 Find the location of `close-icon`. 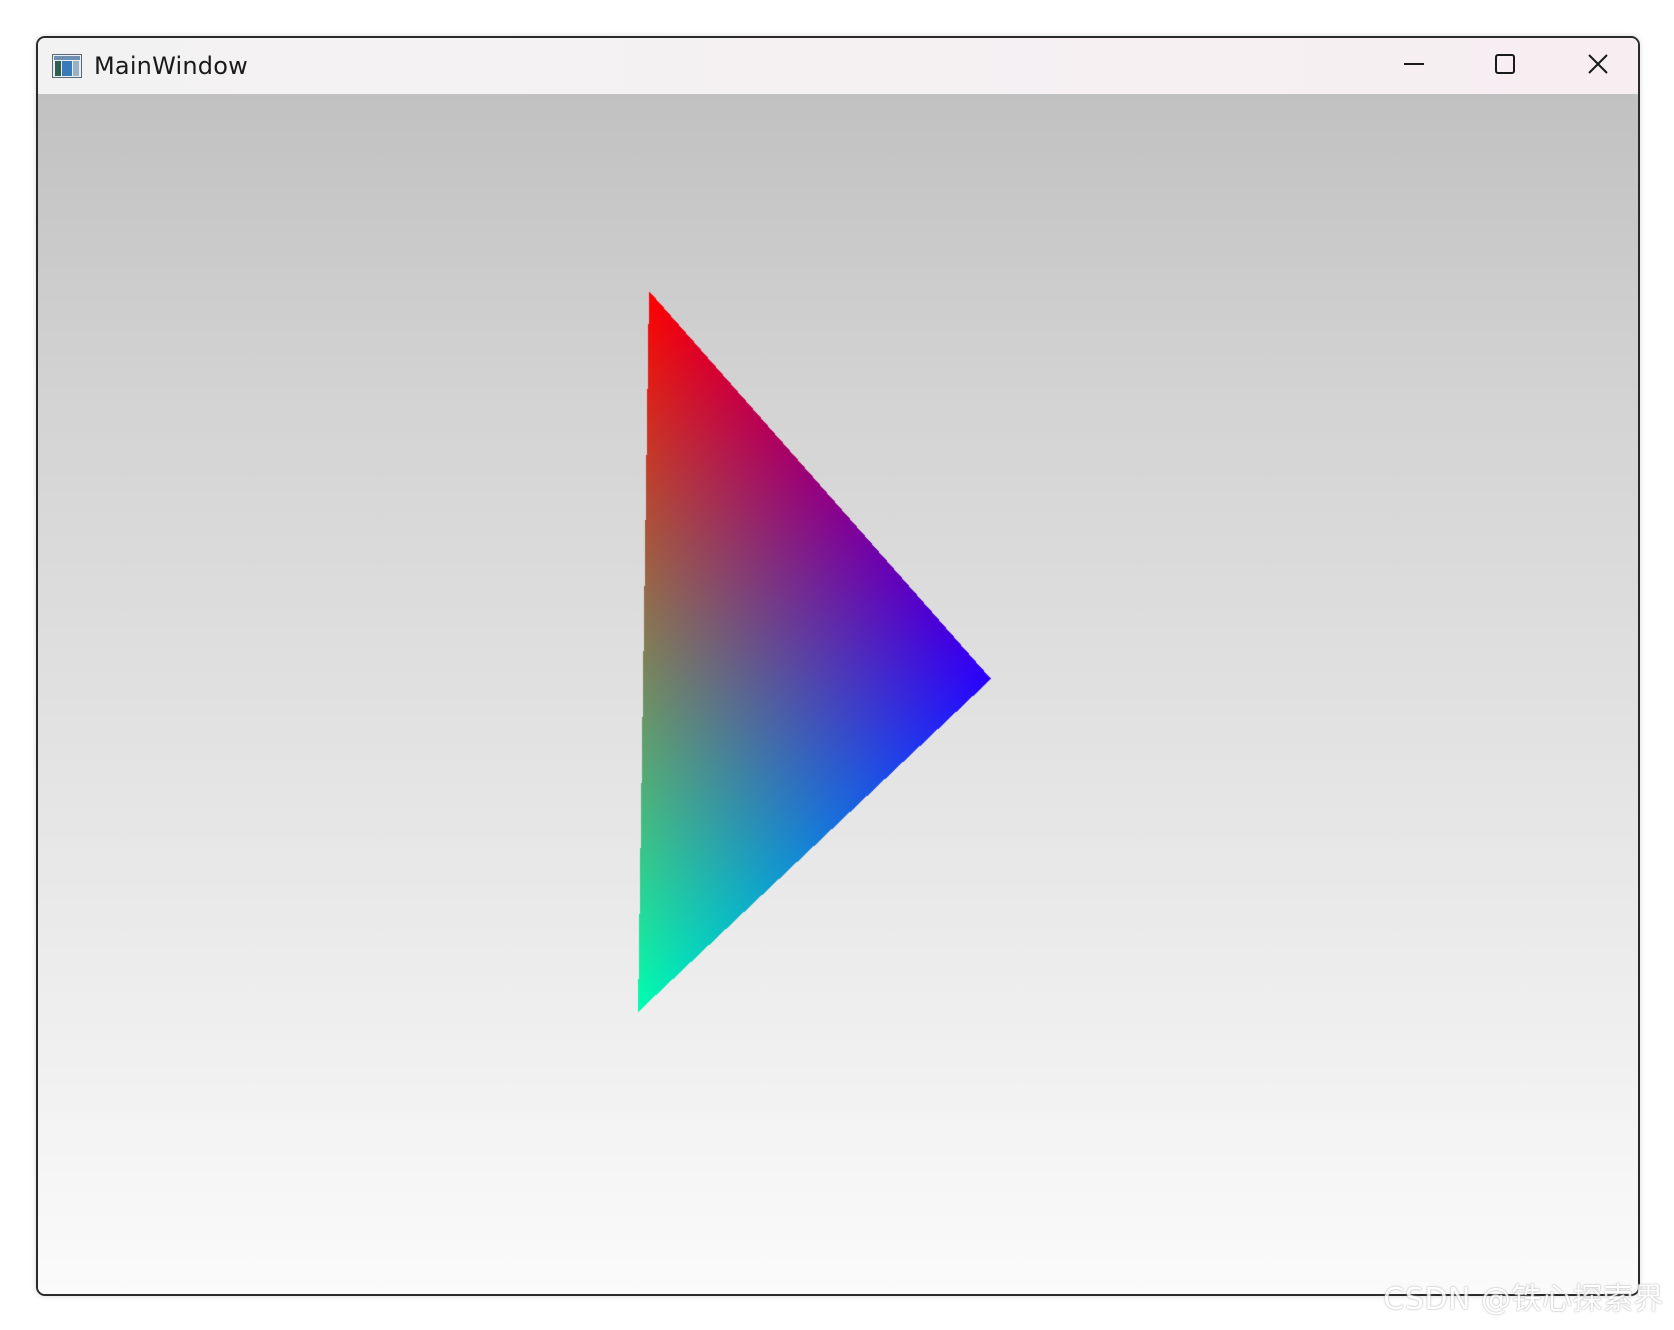

close-icon is located at coordinates (1598, 66).